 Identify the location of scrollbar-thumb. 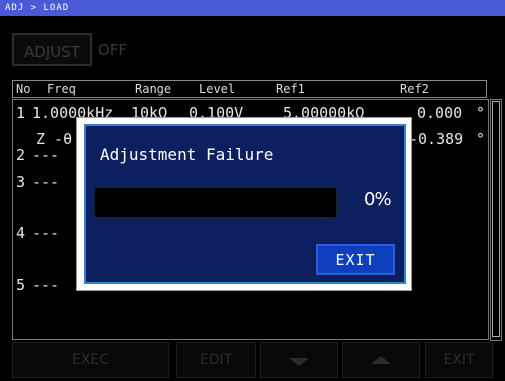
(496, 219).